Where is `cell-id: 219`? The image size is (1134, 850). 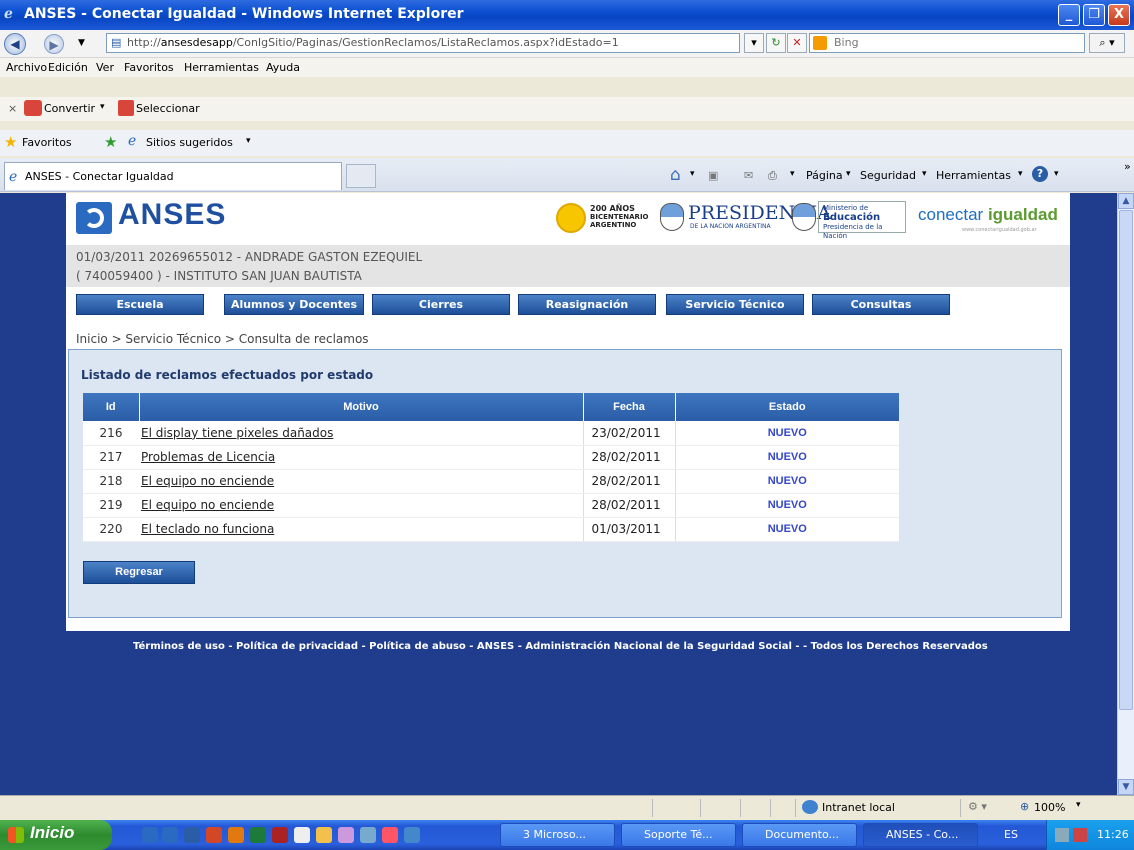 cell-id: 219 is located at coordinates (111, 505).